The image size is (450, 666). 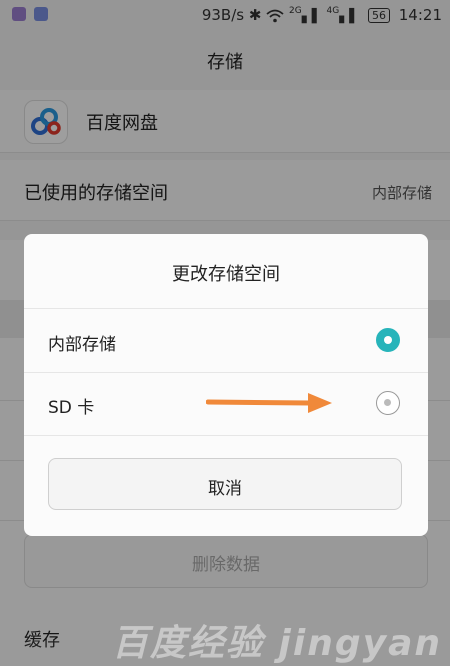 What do you see at coordinates (226, 341) in the screenshot?
I see `option-internal-storage: 内部存储` at bounding box center [226, 341].